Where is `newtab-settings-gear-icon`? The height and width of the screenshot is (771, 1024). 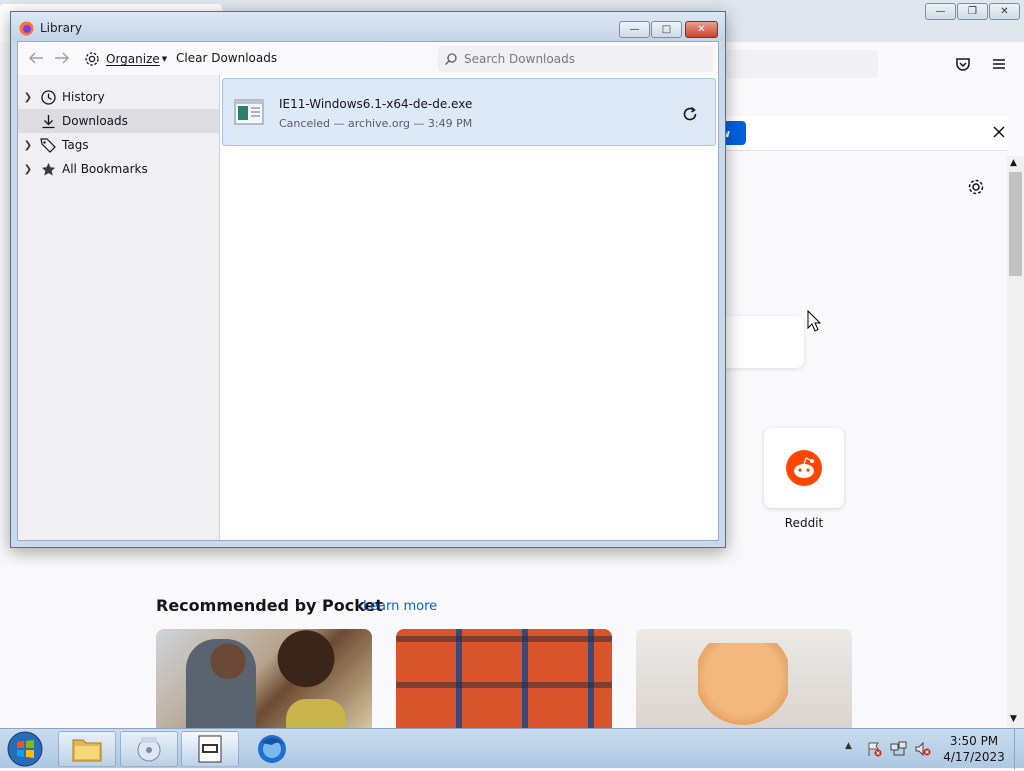 newtab-settings-gear-icon is located at coordinates (976, 188).